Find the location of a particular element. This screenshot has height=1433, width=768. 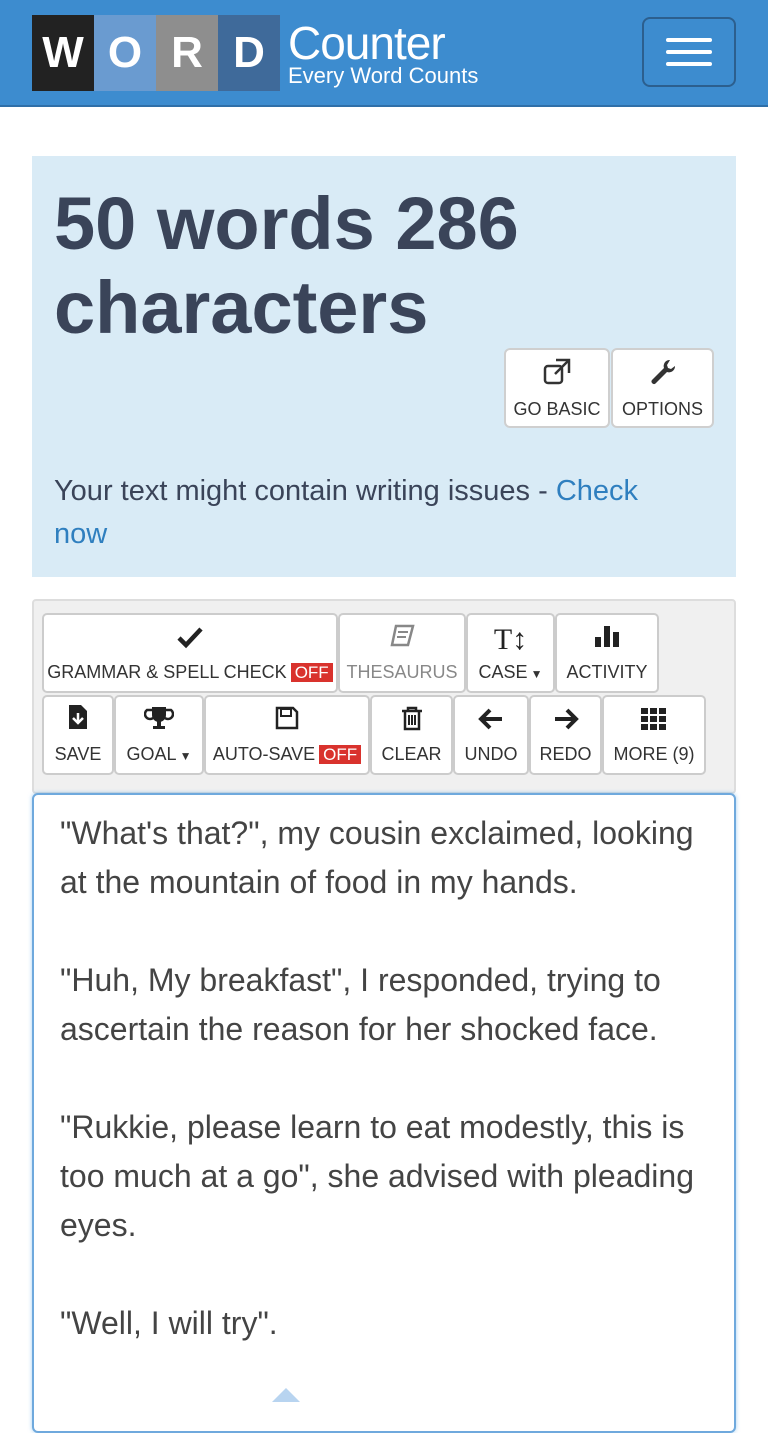

goal-dropdown-button: GOAL ▼ is located at coordinates (159, 735).